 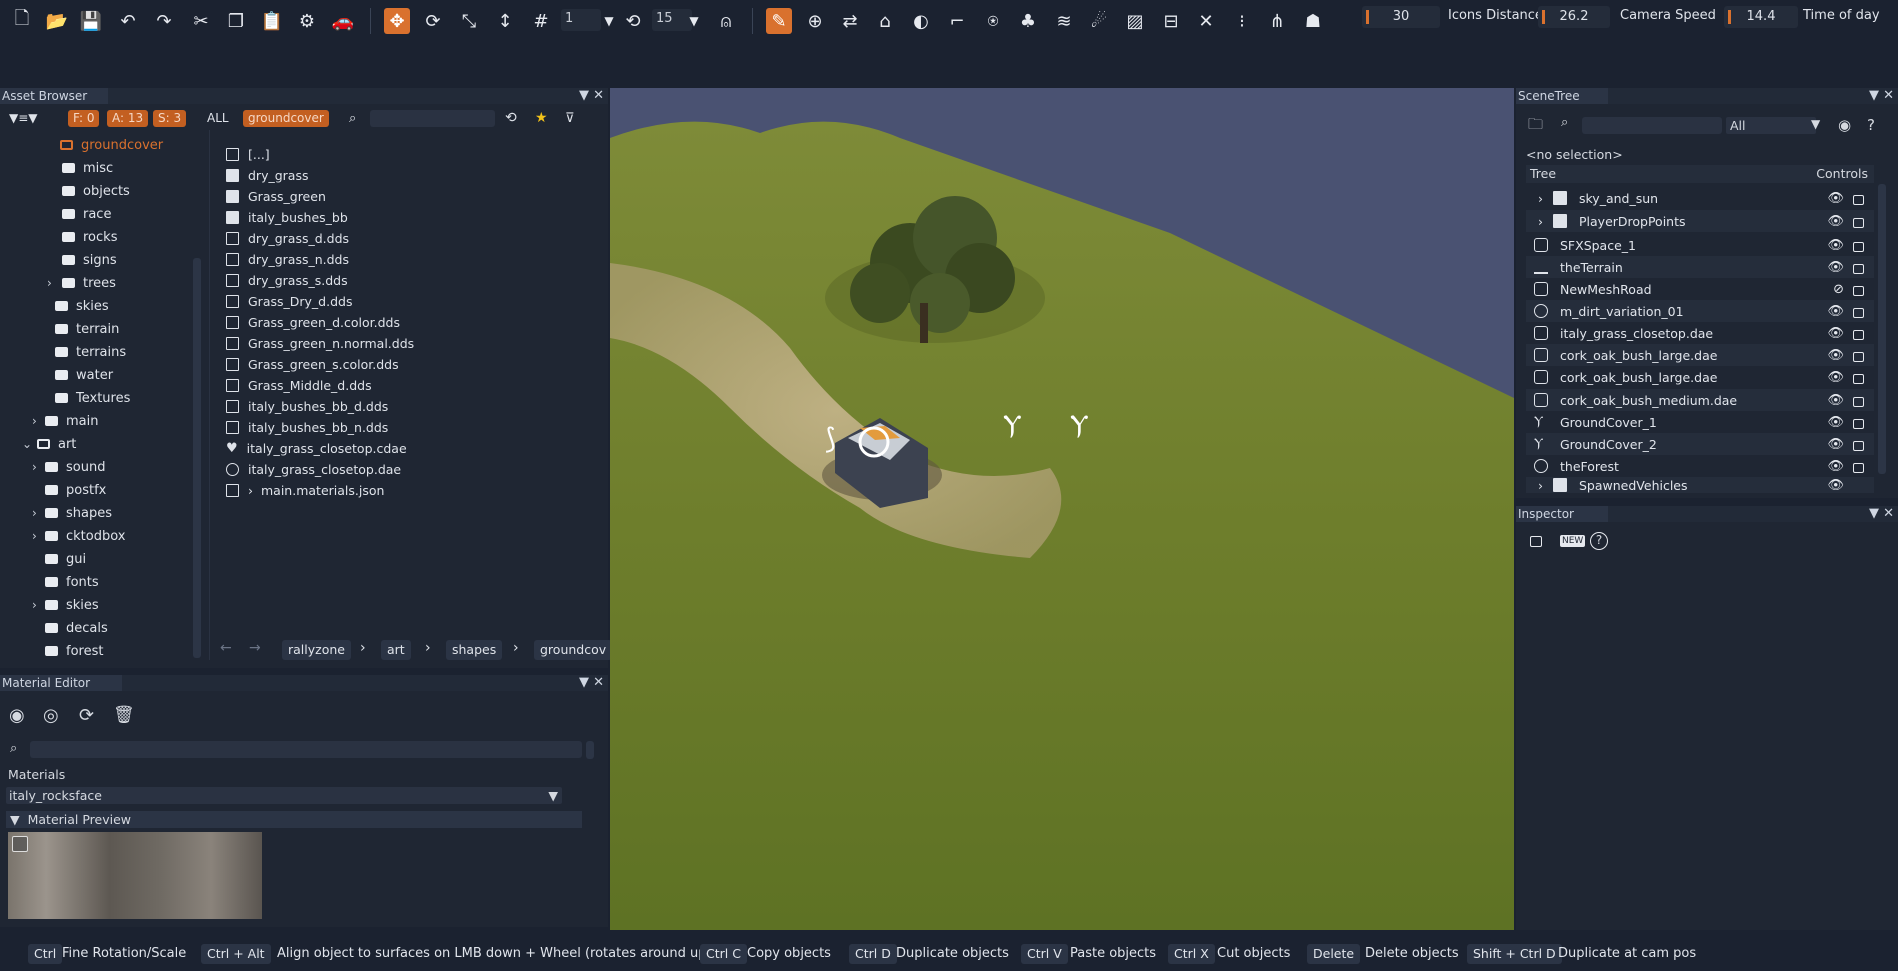 What do you see at coordinates (815, 21) in the screenshot?
I see `add-object-icon: ⊕` at bounding box center [815, 21].